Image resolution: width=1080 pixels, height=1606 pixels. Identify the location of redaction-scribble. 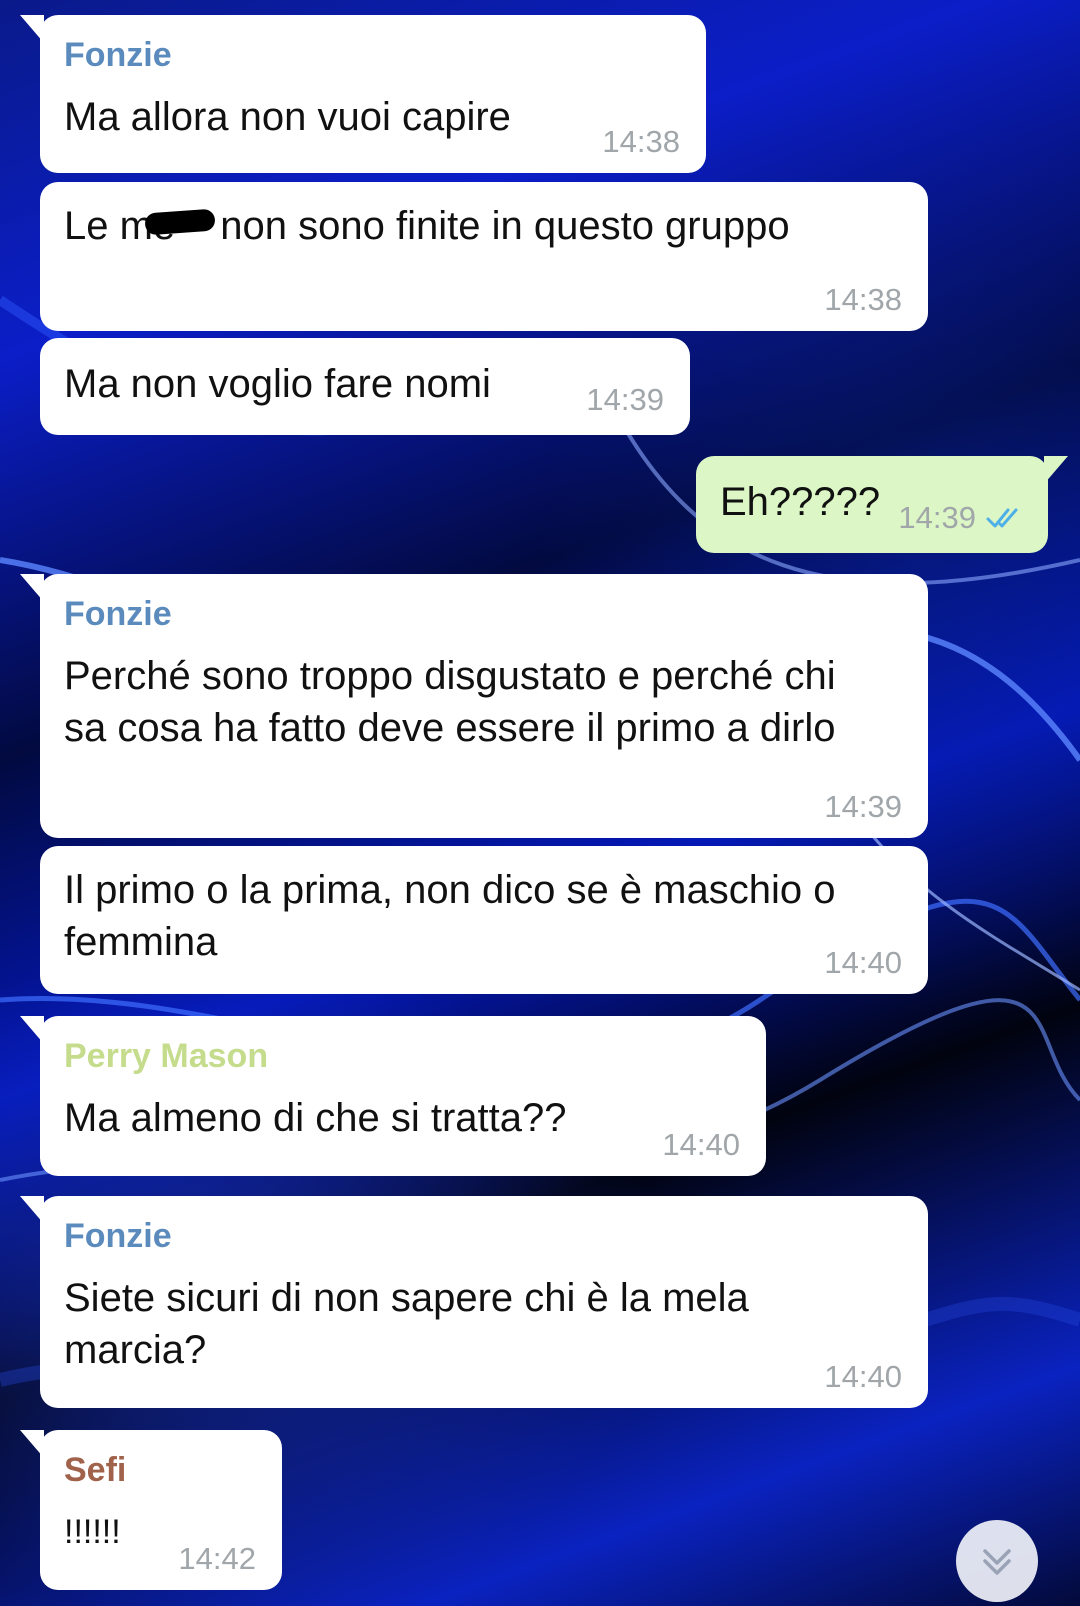
(180, 222).